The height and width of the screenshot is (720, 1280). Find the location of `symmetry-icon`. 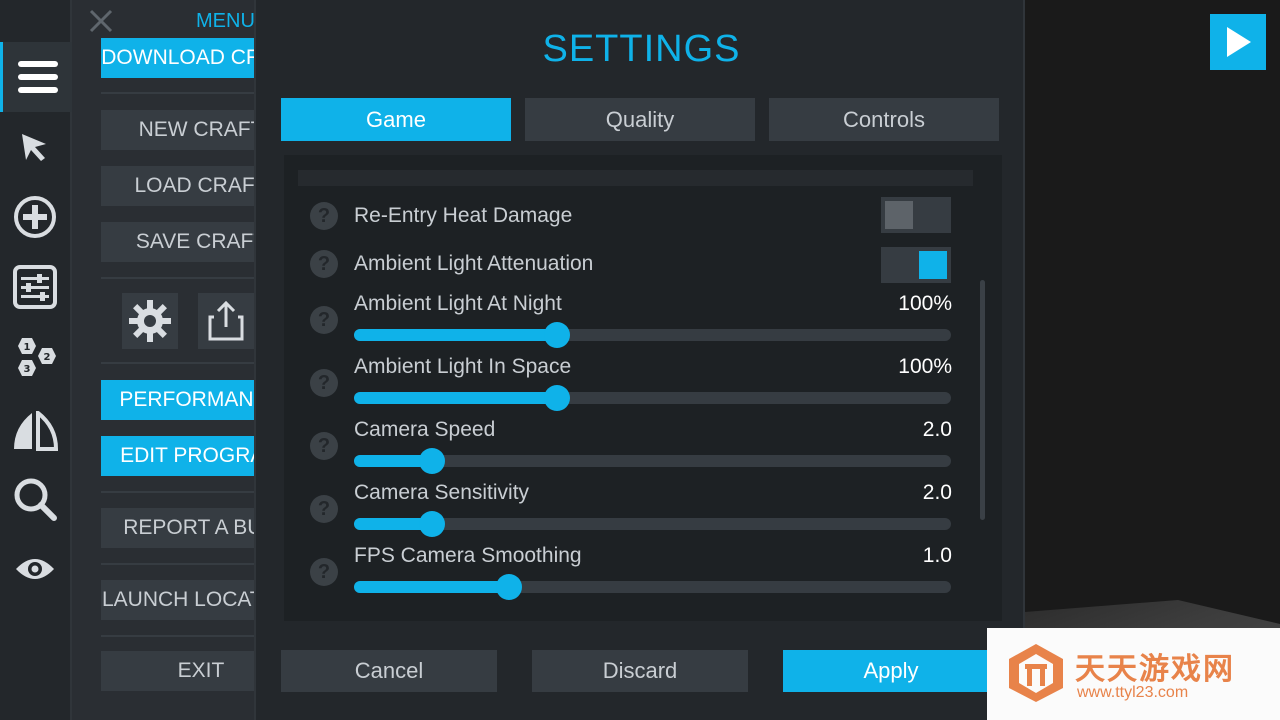

symmetry-icon is located at coordinates (36, 431).